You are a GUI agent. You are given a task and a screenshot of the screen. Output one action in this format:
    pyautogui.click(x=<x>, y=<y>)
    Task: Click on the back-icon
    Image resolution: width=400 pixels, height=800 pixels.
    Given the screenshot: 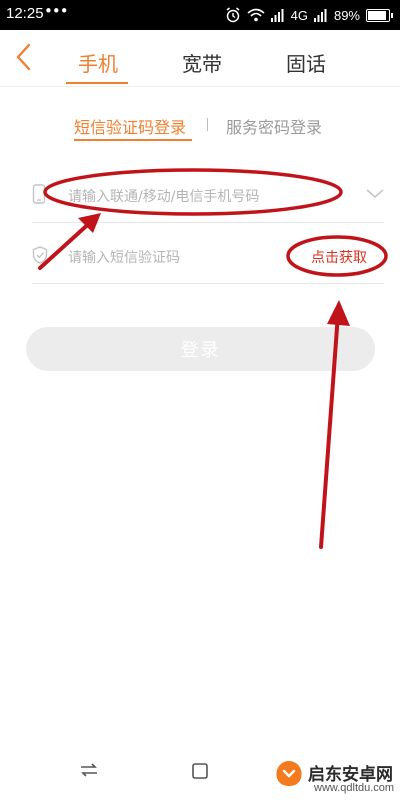 What is the action you would take?
    pyautogui.click(x=25, y=57)
    